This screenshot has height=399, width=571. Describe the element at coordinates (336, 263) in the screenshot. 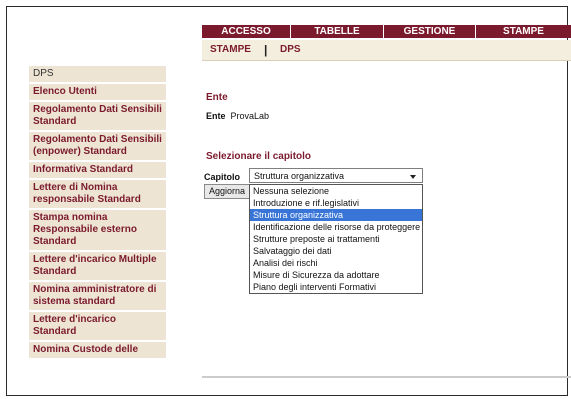

I see `dropdown-option: Analisi dei rischi` at that location.